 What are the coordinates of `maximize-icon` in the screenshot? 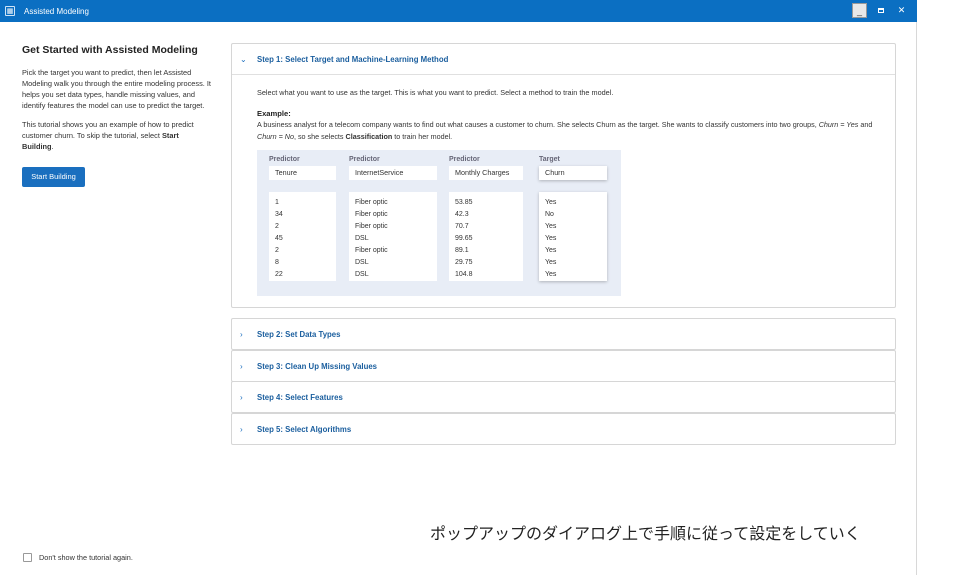 It's located at (880, 10).